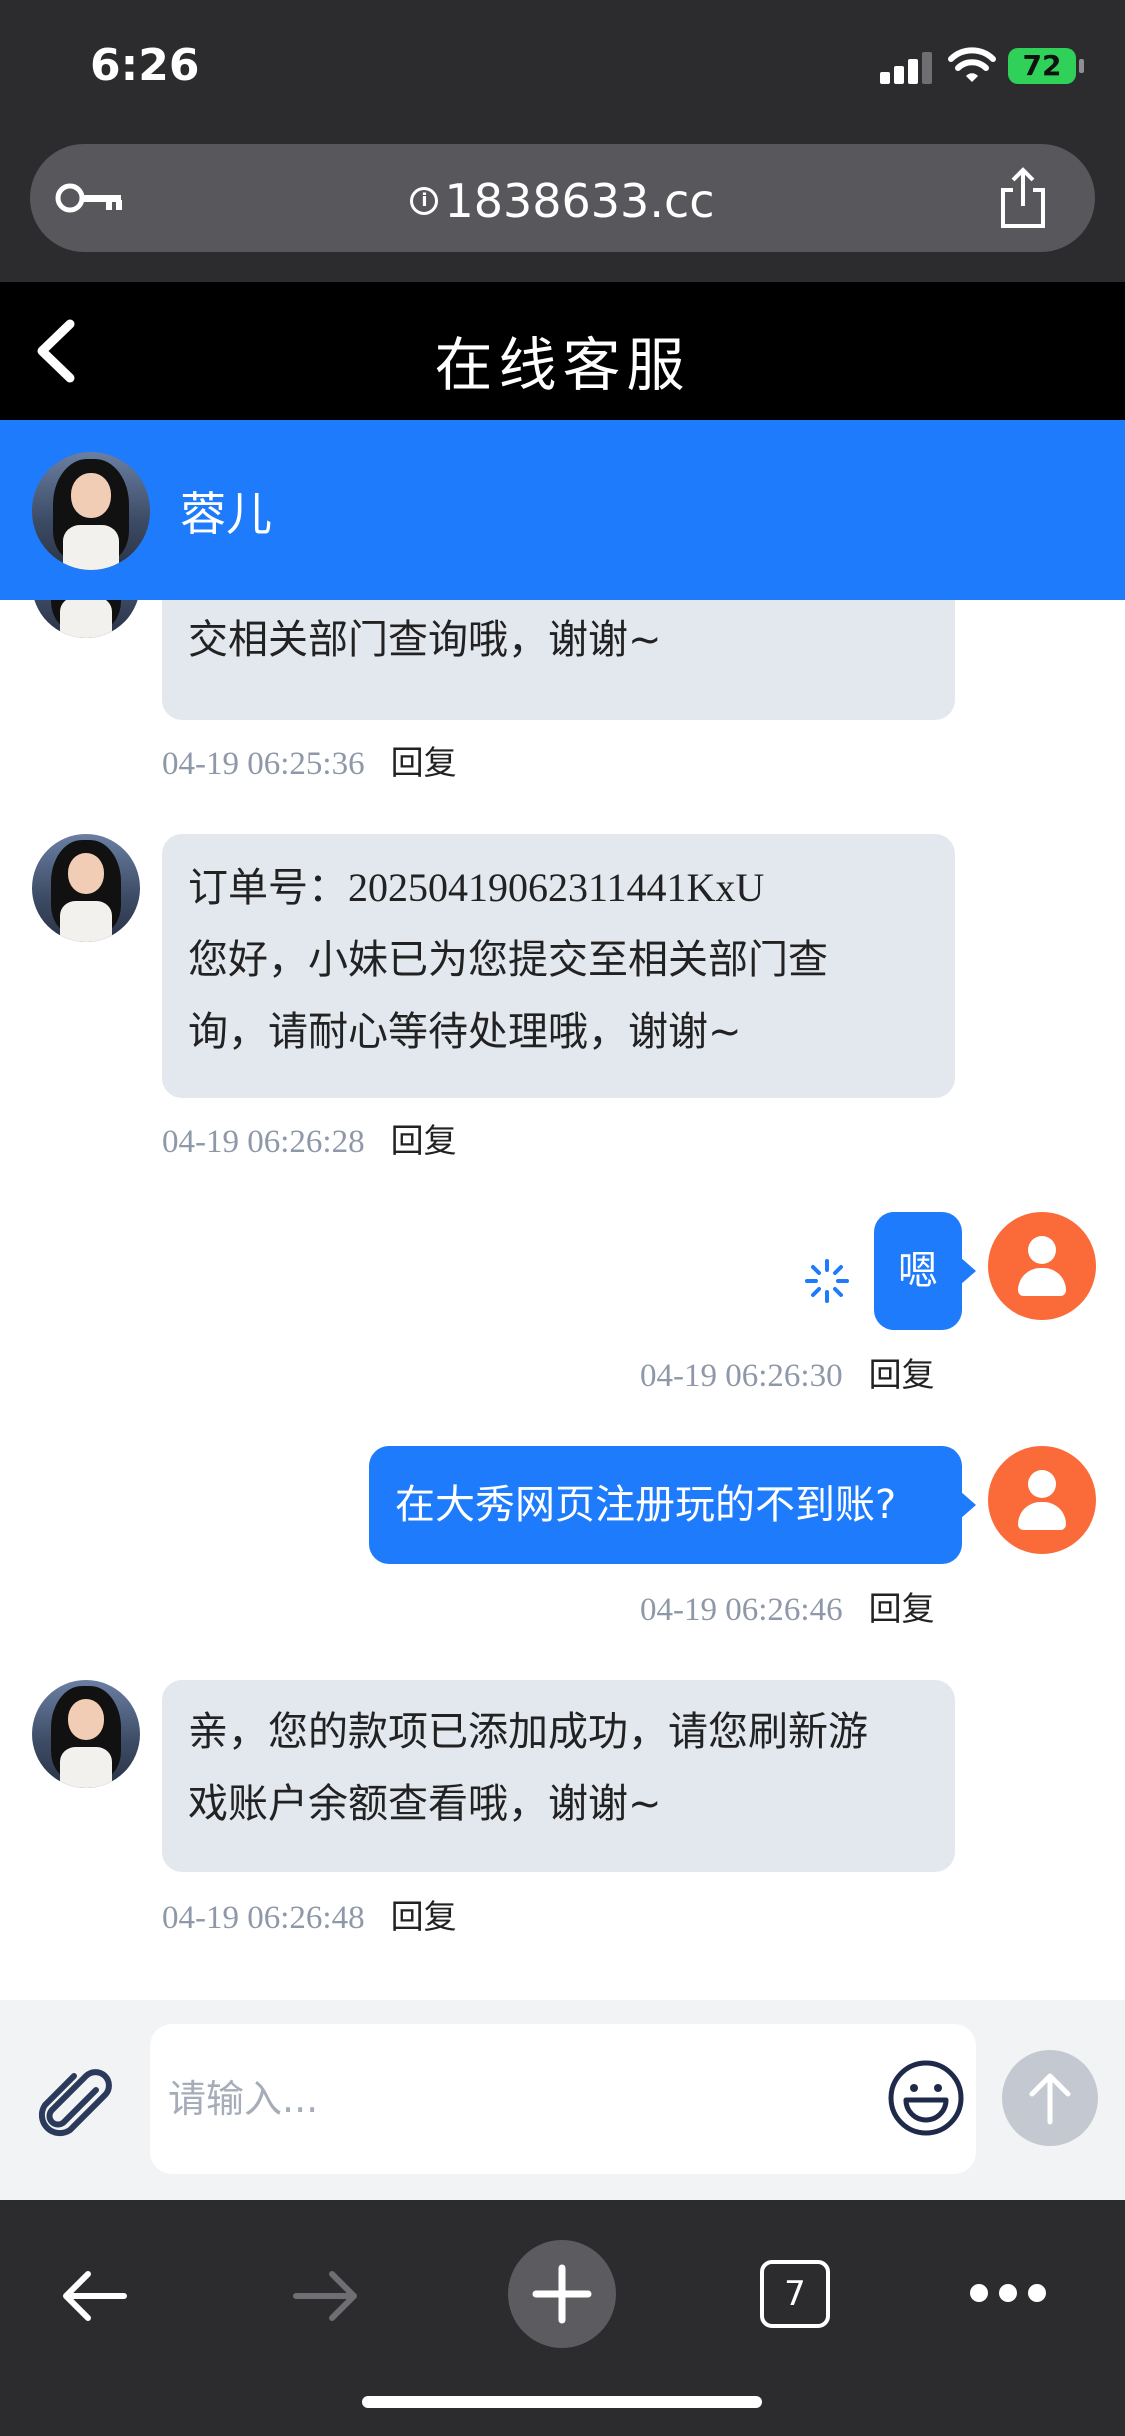  What do you see at coordinates (268, 888) in the screenshot?
I see `order-label: 订单号：` at bounding box center [268, 888].